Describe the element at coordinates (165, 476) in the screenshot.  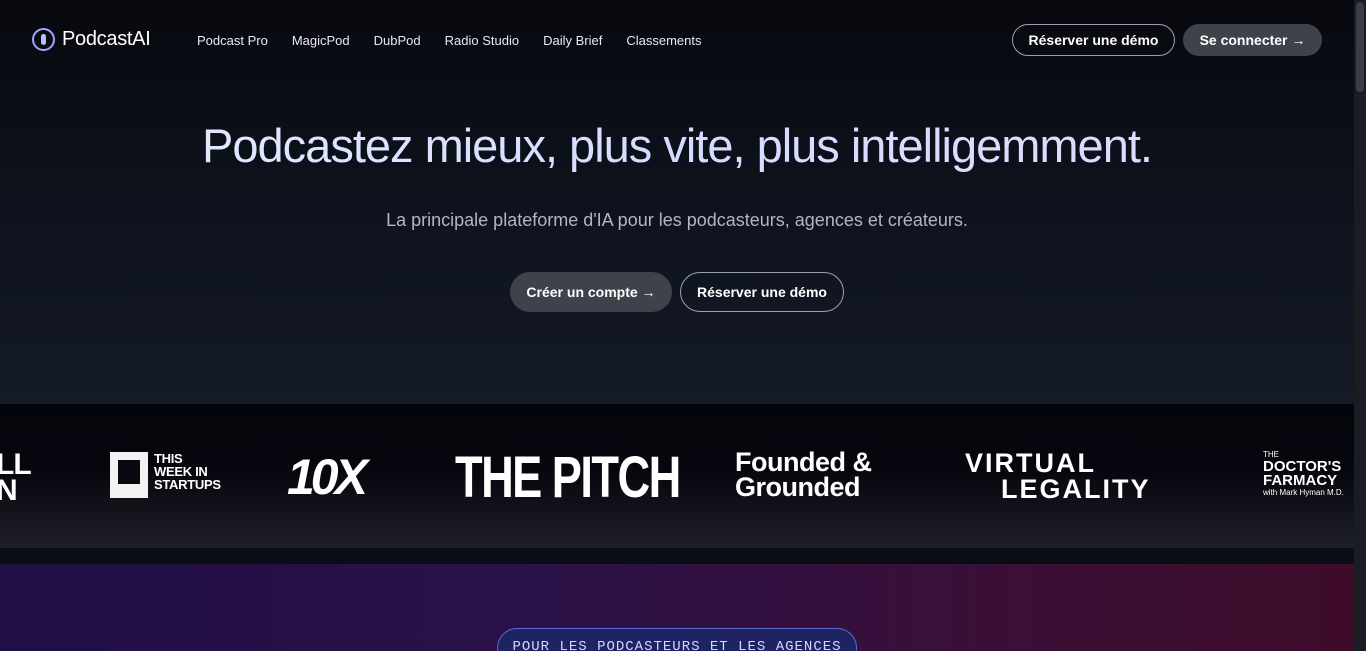
I see `this-week-in-startups-logo: THIS WEEK IN STARTUPS` at that location.